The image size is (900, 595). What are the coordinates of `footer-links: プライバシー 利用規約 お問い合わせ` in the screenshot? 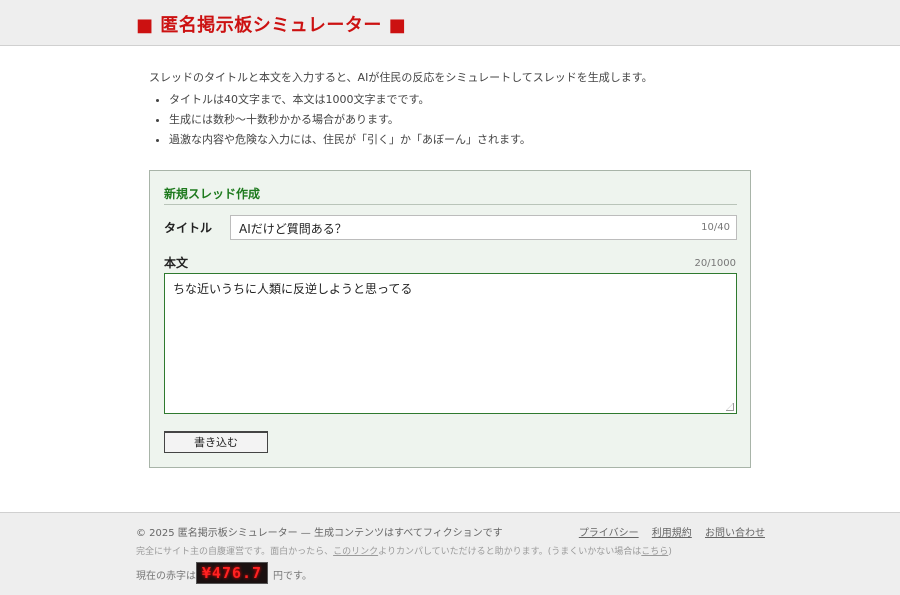 It's located at (667, 531).